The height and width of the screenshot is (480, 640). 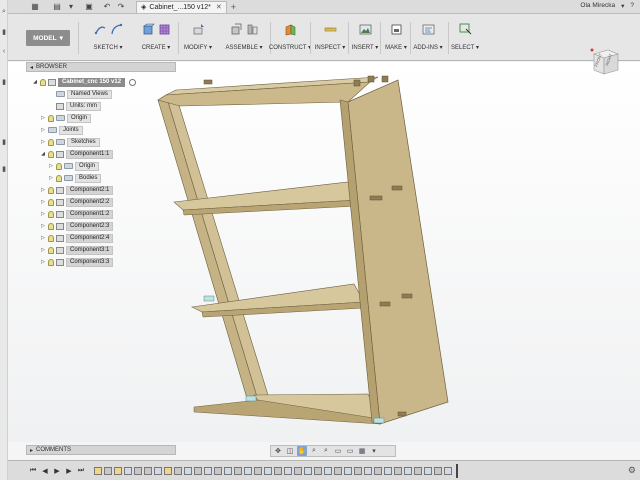 What do you see at coordinates (108, 37) in the screenshot?
I see `sketch-group: SKETCH ▾` at bounding box center [108, 37].